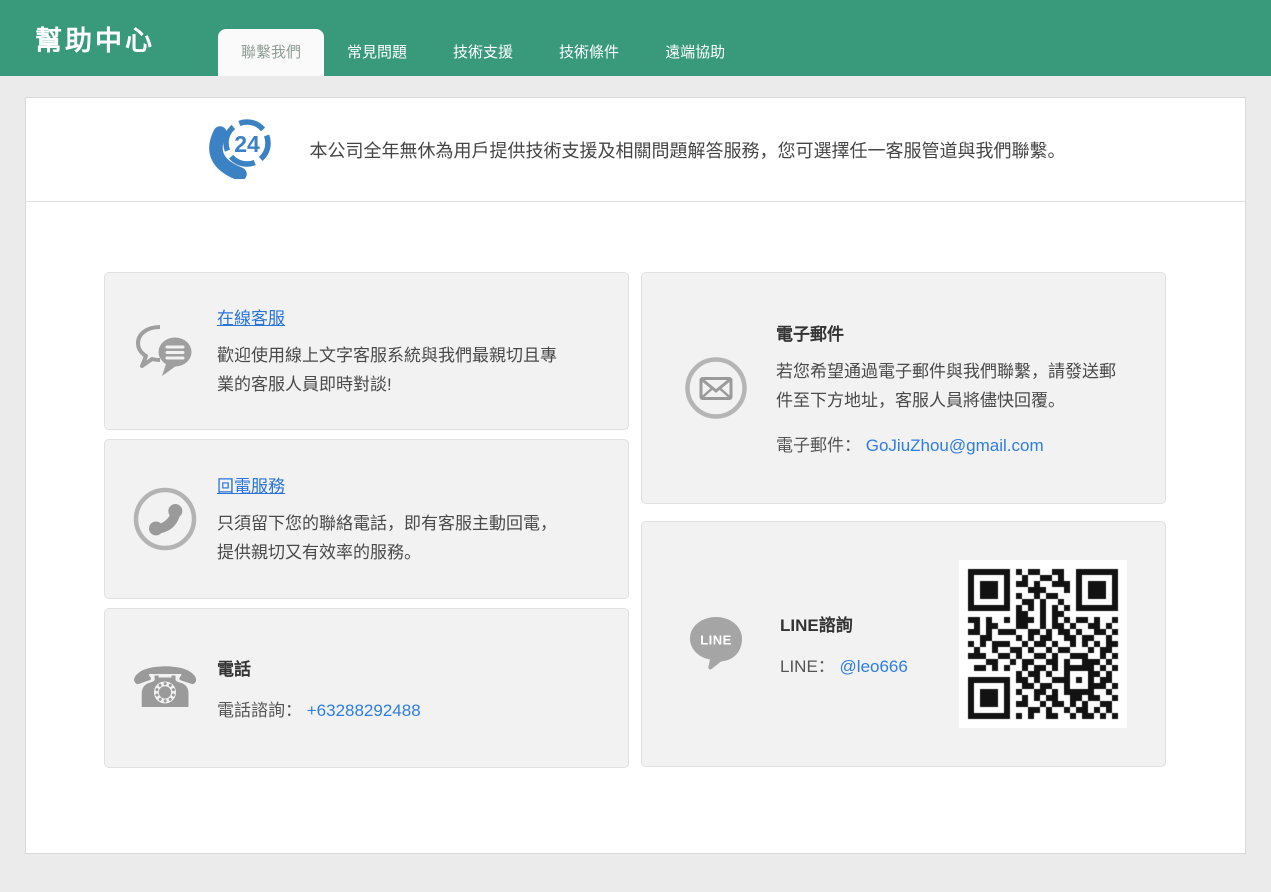 Image resolution: width=1271 pixels, height=892 pixels. What do you see at coordinates (247, 144) in the screenshot?
I see `svg-text: 24` at bounding box center [247, 144].